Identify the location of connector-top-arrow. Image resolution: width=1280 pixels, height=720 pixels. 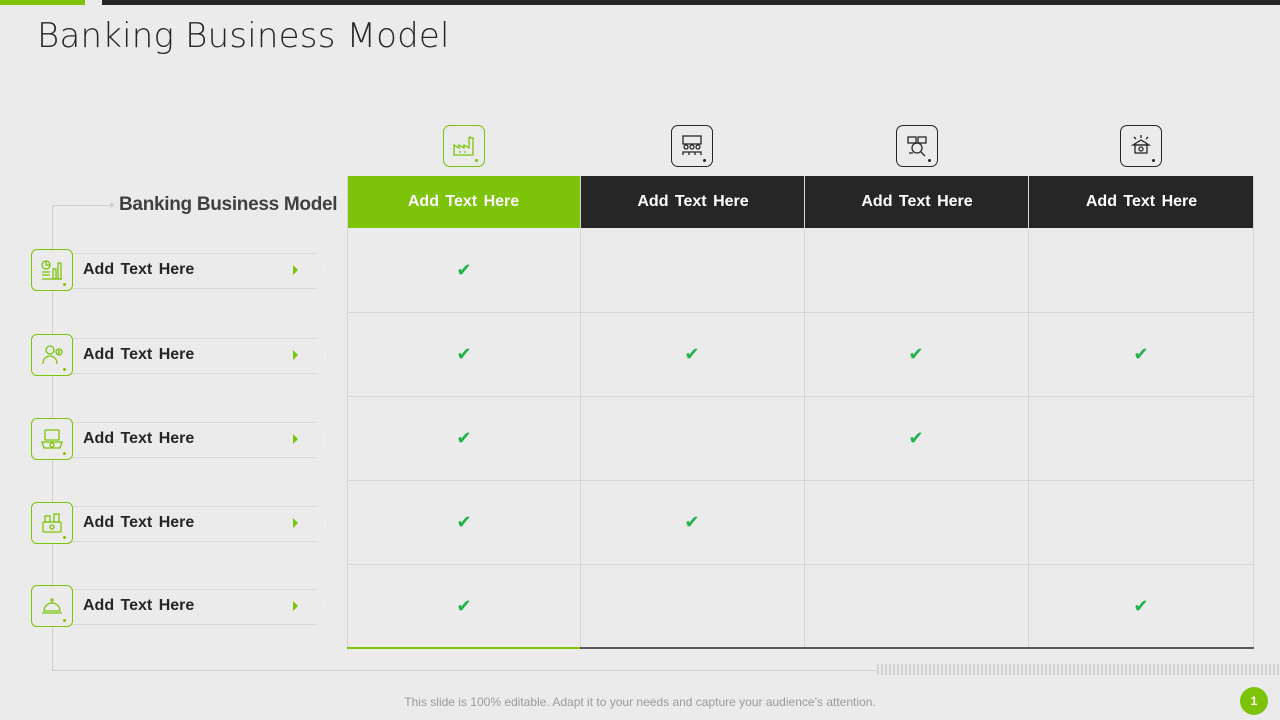
(83, 205).